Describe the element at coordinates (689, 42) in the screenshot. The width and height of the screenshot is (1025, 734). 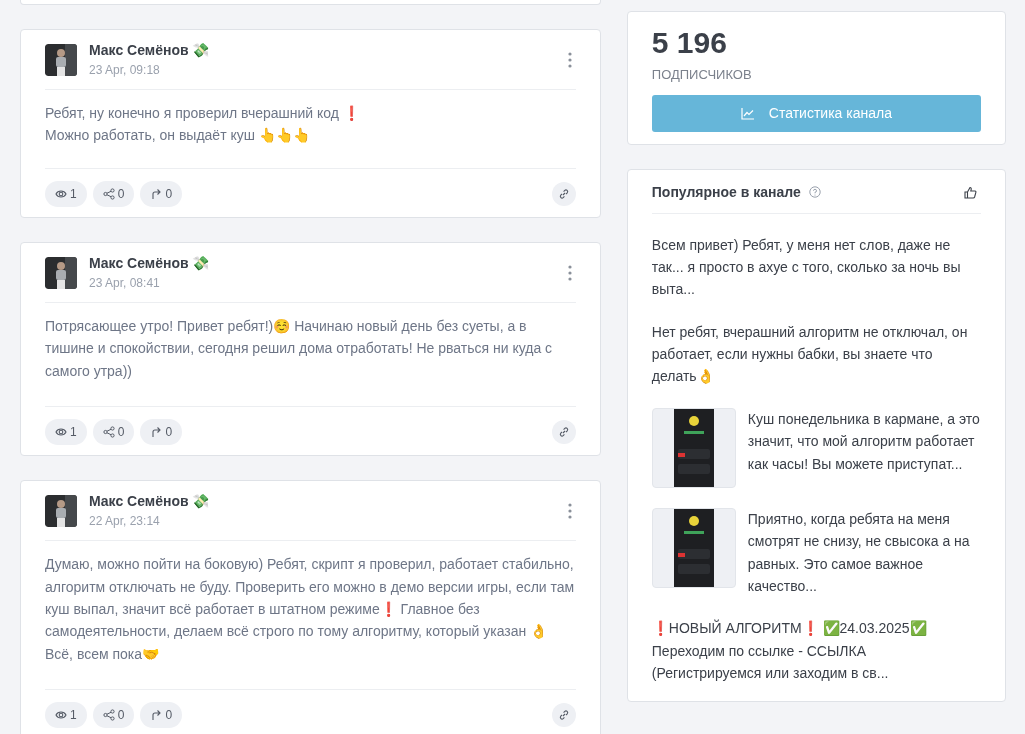
I see `subscriber-count: 5 196` at that location.